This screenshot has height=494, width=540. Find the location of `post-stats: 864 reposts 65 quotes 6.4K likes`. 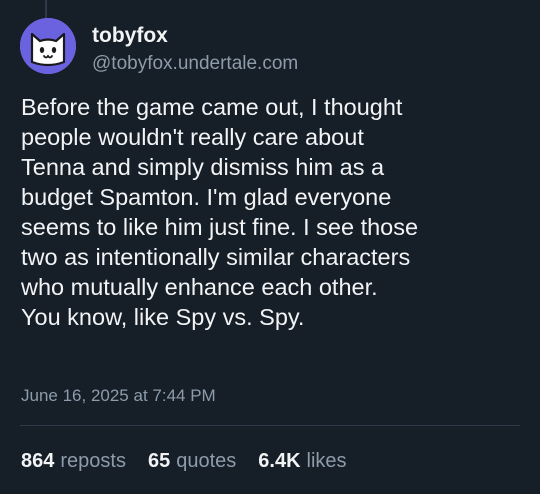

post-stats: 864 reposts 65 quotes 6.4K likes is located at coordinates (184, 461).